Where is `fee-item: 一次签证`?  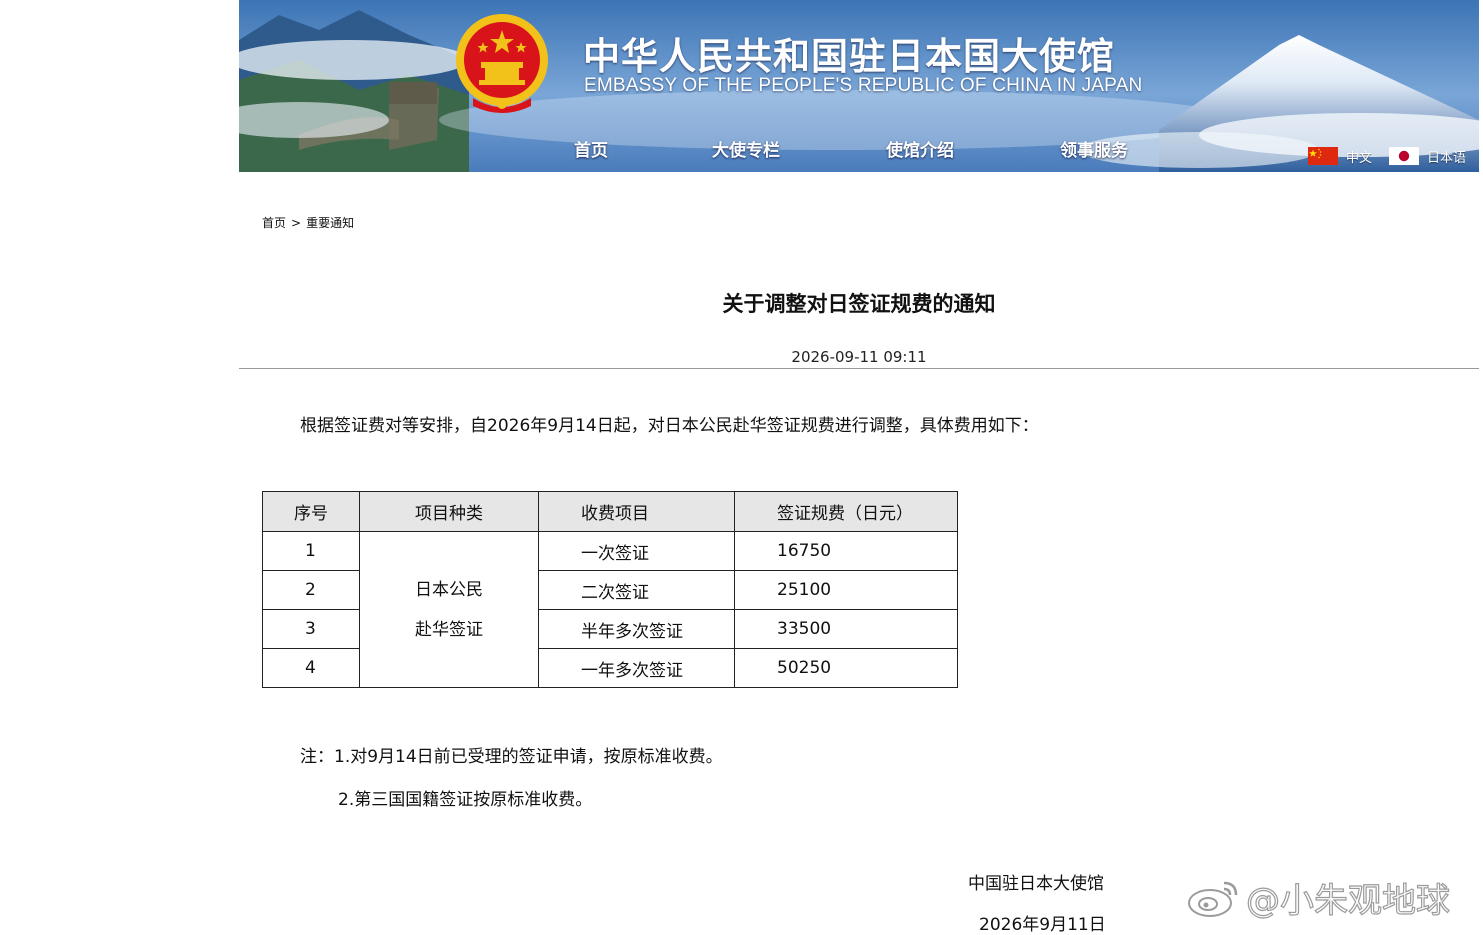 fee-item: 一次签证 is located at coordinates (636, 551).